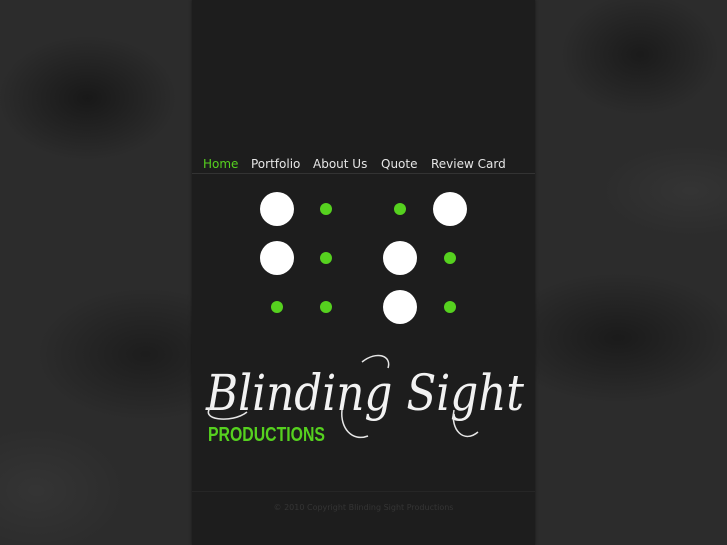 The height and width of the screenshot is (545, 727). I want to click on nav-about-us: About Us, so click(340, 164).